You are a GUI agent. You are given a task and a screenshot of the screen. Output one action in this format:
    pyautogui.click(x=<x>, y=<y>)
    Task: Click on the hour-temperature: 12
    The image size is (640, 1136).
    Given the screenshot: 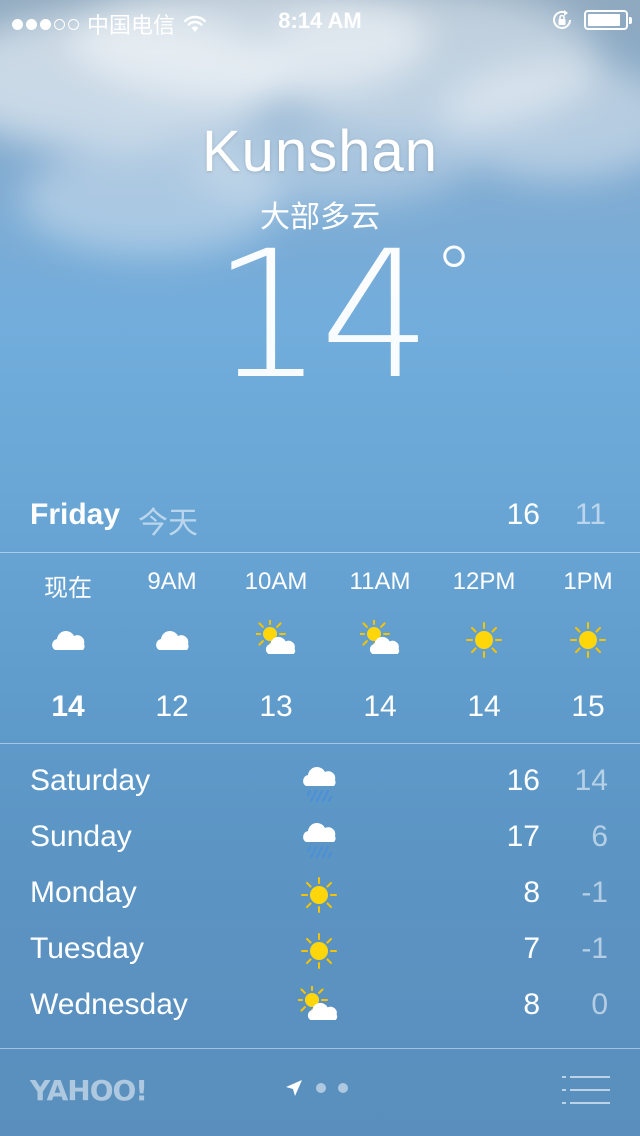 What is the action you would take?
    pyautogui.click(x=172, y=706)
    